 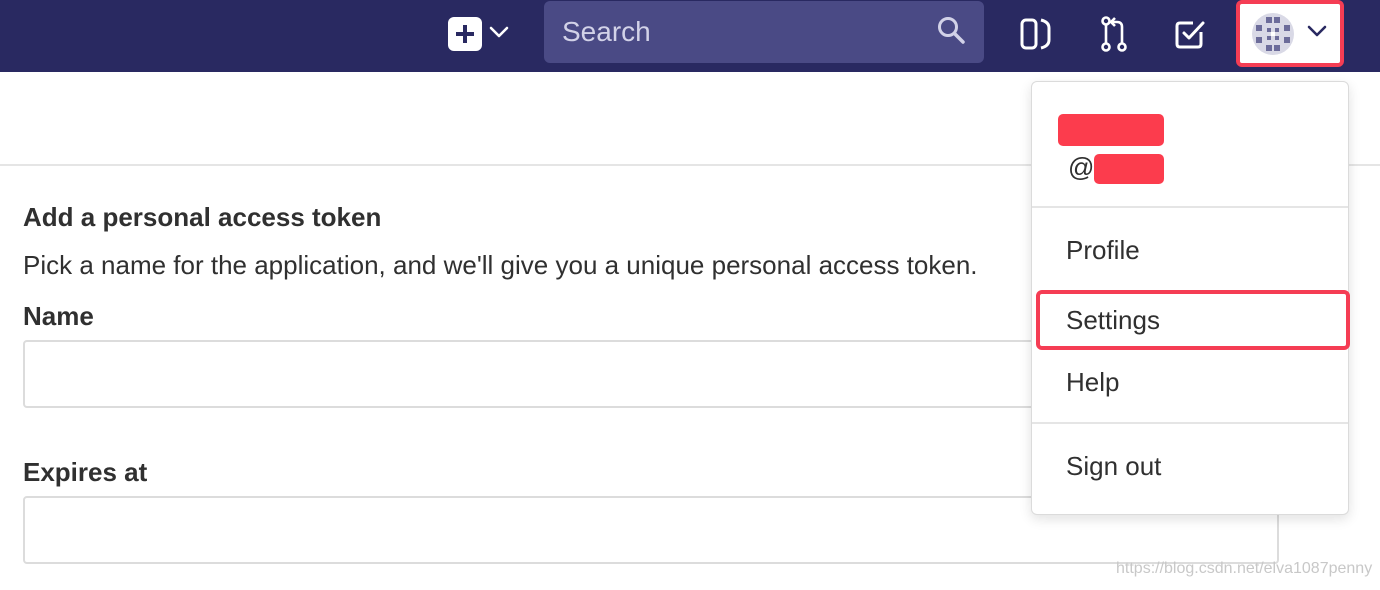 I want to click on menu-item-settings: Settings, so click(x=1193, y=320).